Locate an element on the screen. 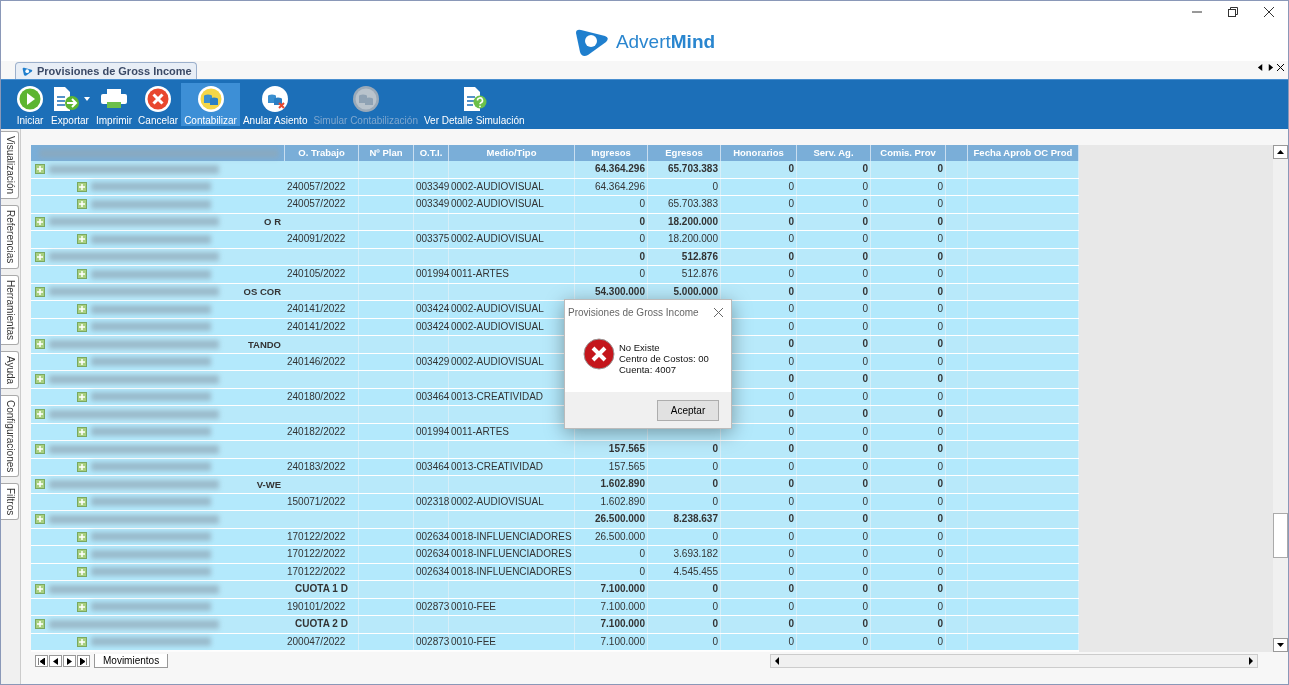  last-page-button is located at coordinates (83, 661).